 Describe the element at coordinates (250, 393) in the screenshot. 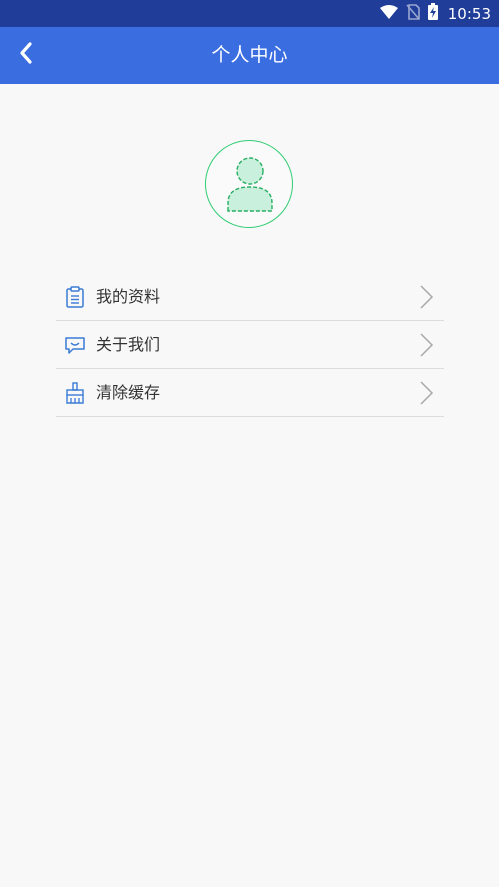

I see `menu-item-clear-cache: 清除缓存` at that location.